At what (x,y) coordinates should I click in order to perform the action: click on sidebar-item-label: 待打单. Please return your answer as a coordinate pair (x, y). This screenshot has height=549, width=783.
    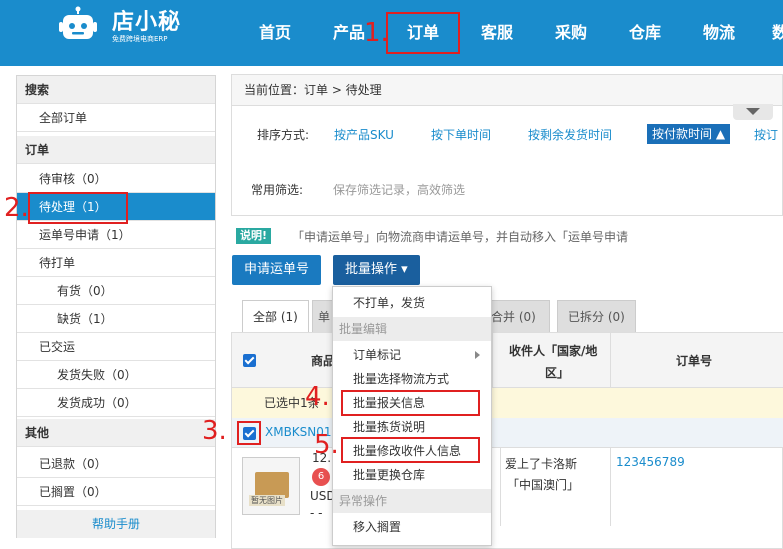
    Looking at the image, I should click on (57, 263).